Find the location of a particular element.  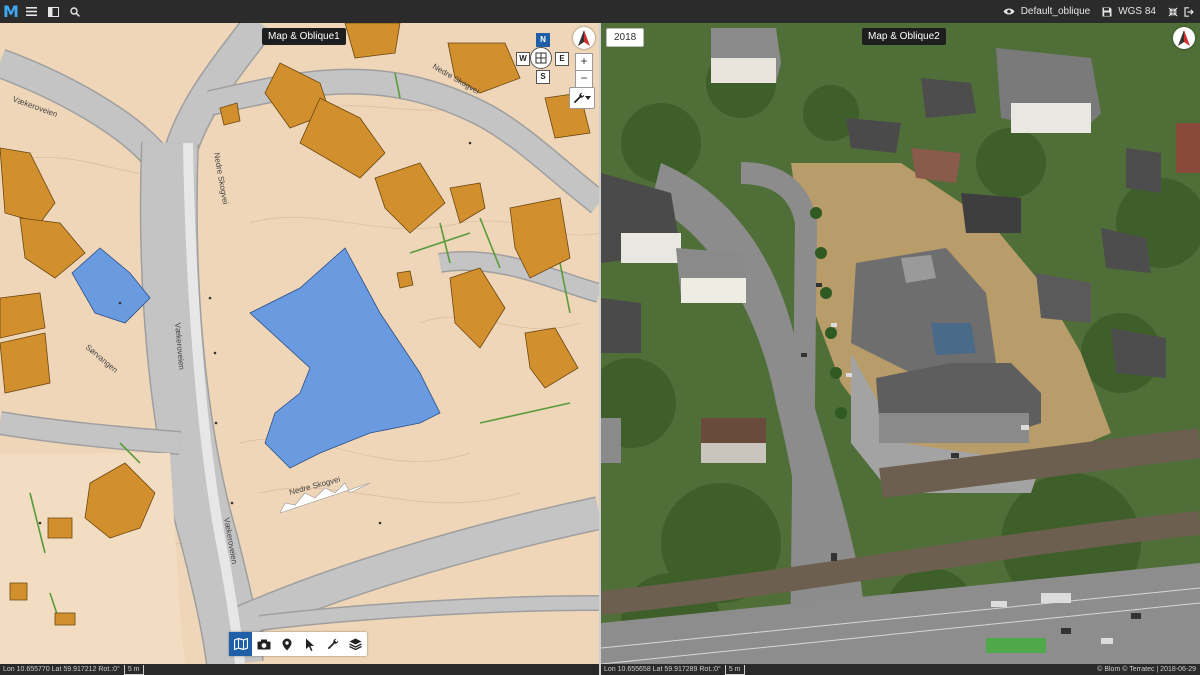

layers-icon is located at coordinates (355, 644).